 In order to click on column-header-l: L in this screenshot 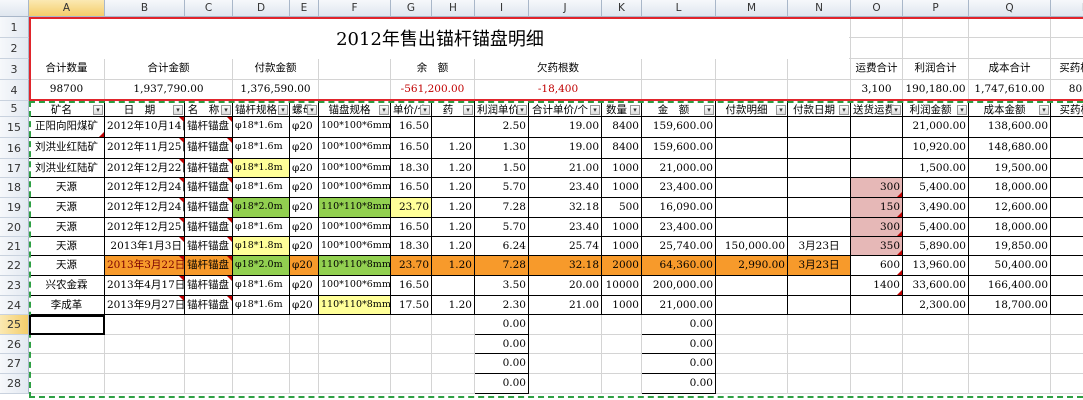, I will do `click(679, 8)`.